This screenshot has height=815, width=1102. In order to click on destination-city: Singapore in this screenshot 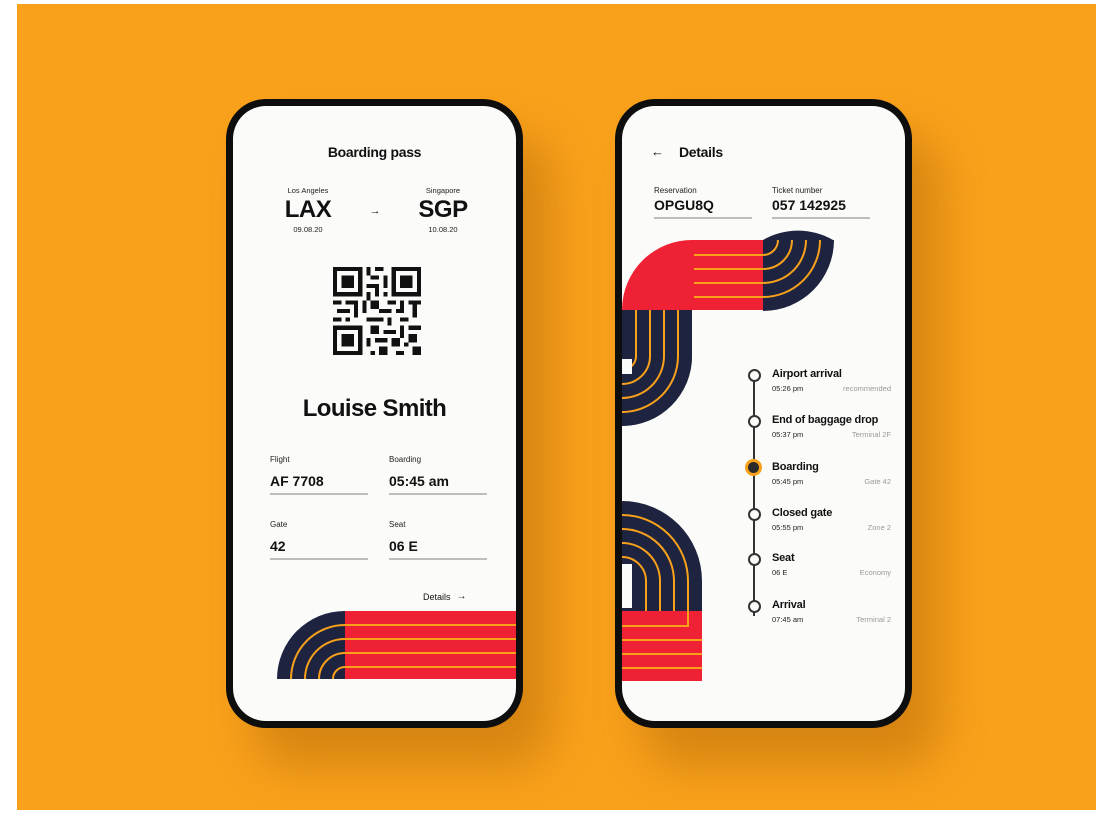, I will do `click(443, 190)`.